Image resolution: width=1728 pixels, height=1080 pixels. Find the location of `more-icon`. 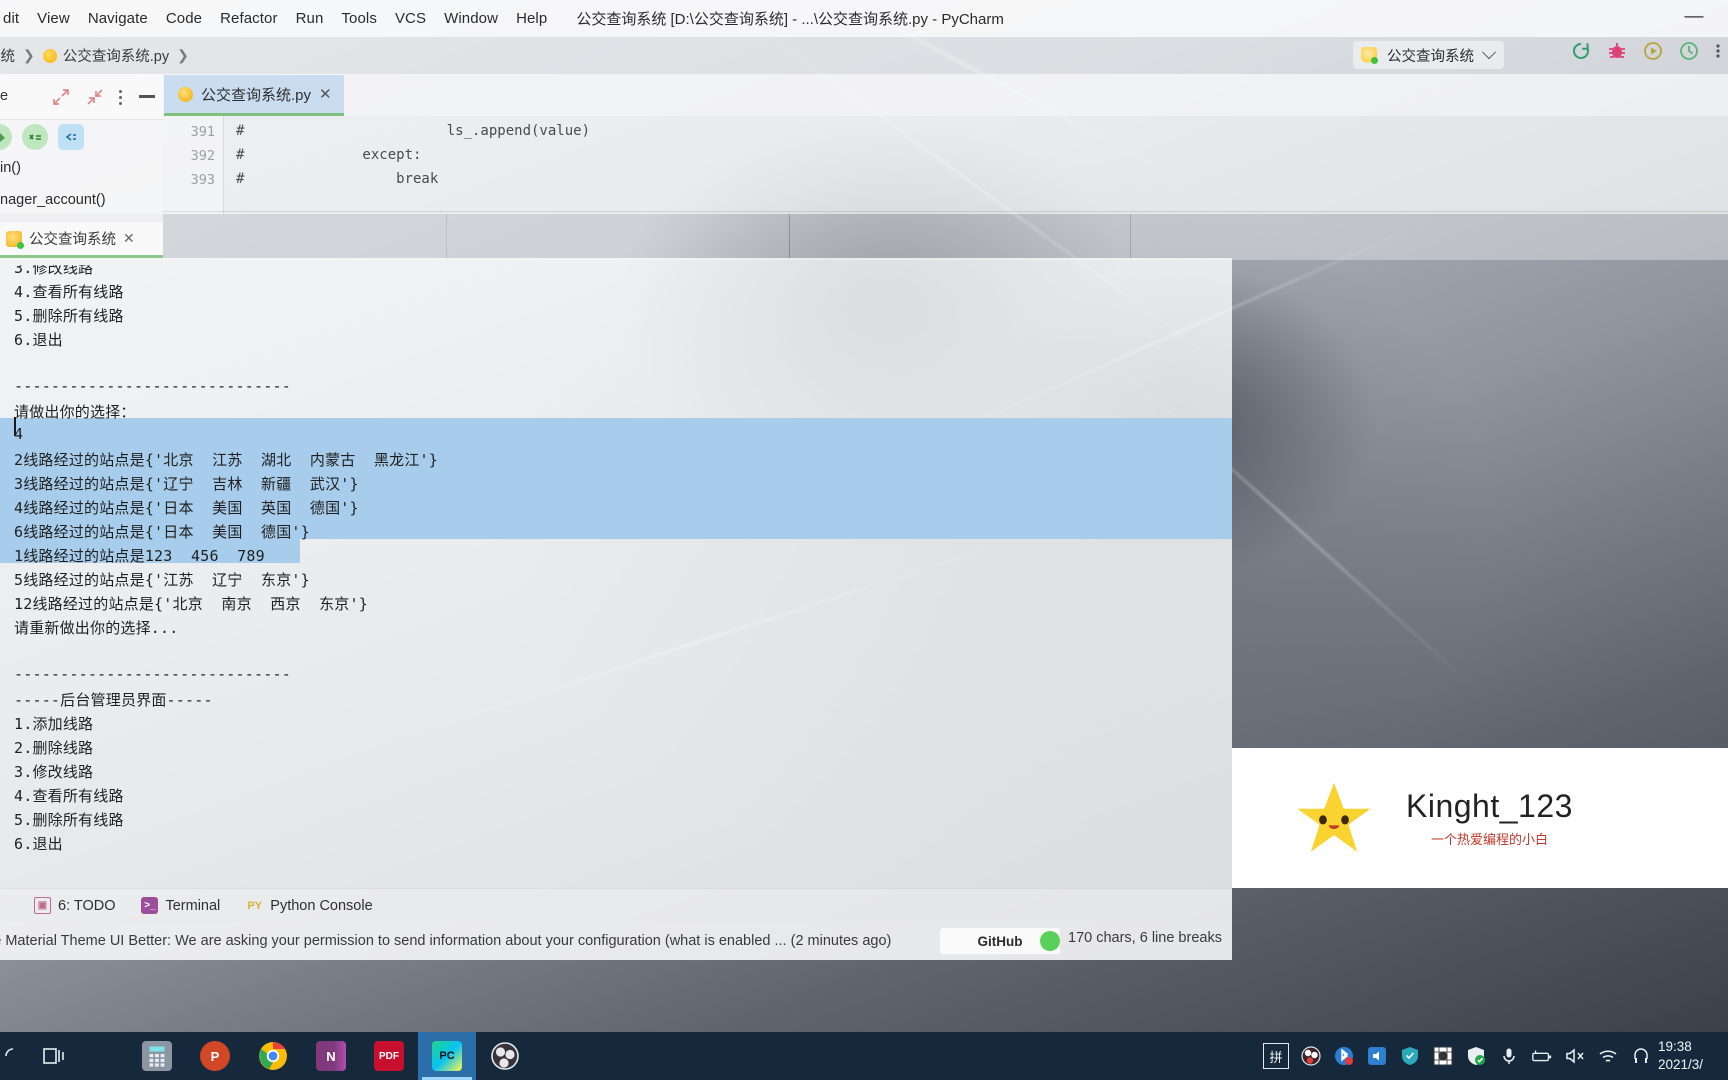

more-icon is located at coordinates (1718, 51).